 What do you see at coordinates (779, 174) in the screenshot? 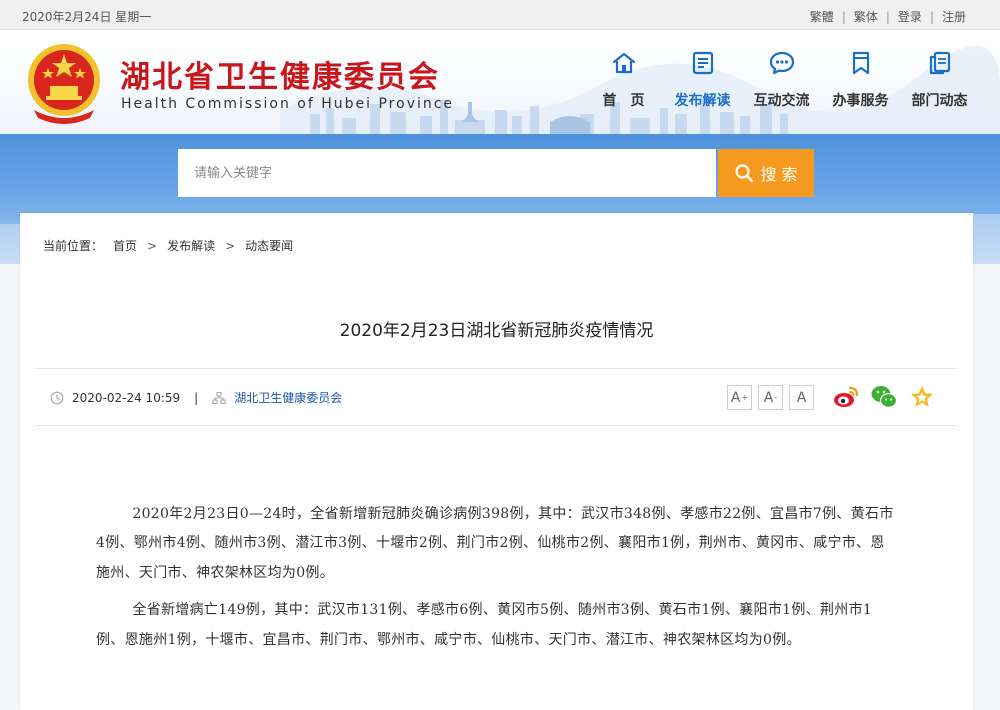
I see `search-button-label: 搜 索` at bounding box center [779, 174].